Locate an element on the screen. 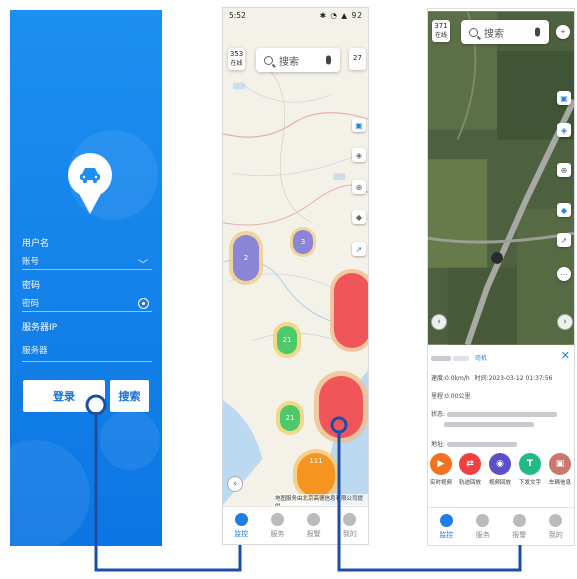 Image resolution: width=577 pixels, height=579 pixels. connector-map-to-detail is located at coordinates (429, 502).